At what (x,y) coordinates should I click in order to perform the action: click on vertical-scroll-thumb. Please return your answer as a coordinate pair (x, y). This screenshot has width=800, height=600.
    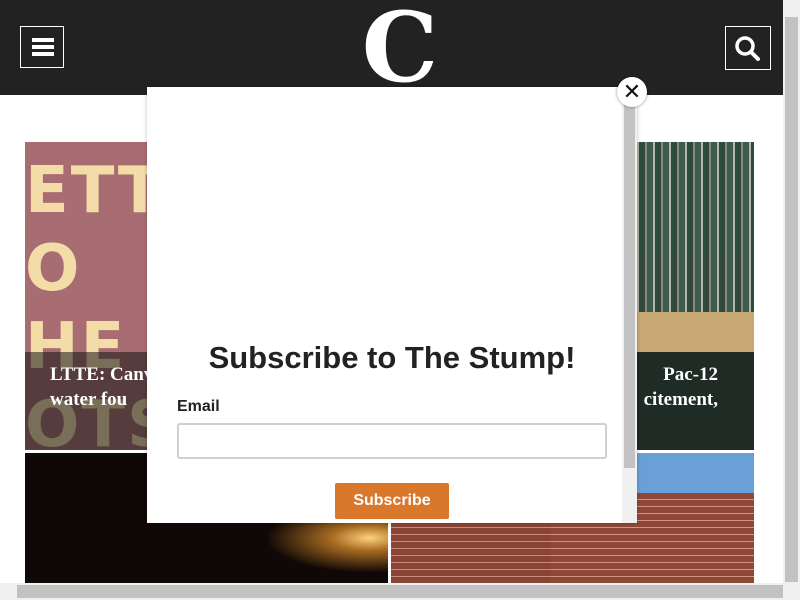
    Looking at the image, I should click on (791, 299).